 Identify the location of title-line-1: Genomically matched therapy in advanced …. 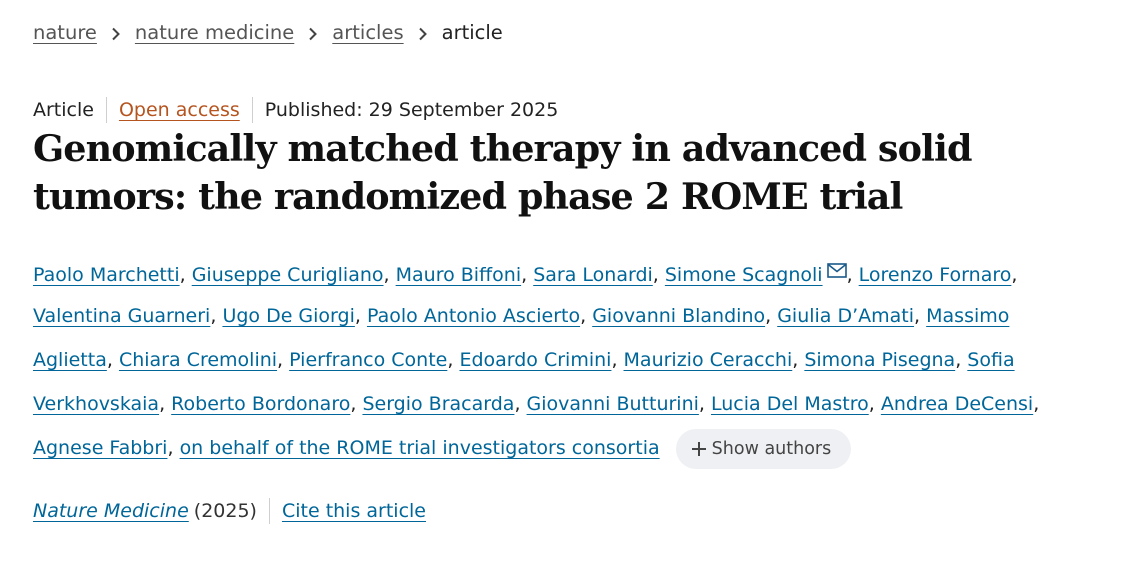
(502, 148).